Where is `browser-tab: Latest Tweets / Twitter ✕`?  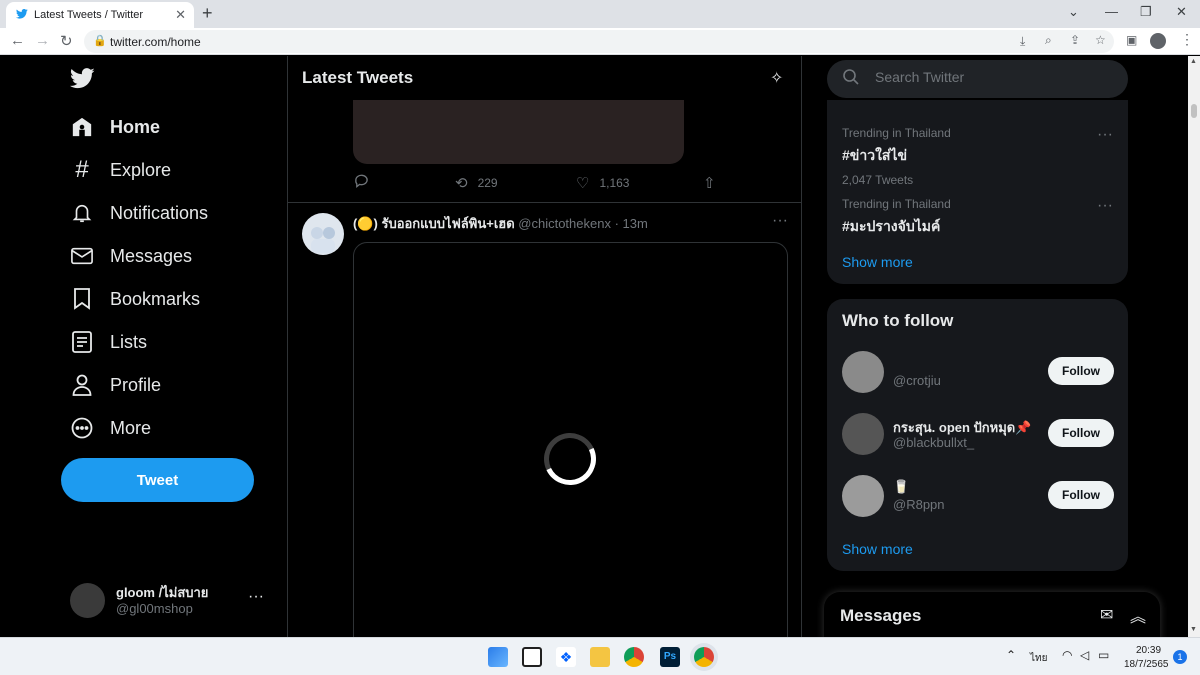
browser-tab: Latest Tweets / Twitter ✕ is located at coordinates (100, 15).